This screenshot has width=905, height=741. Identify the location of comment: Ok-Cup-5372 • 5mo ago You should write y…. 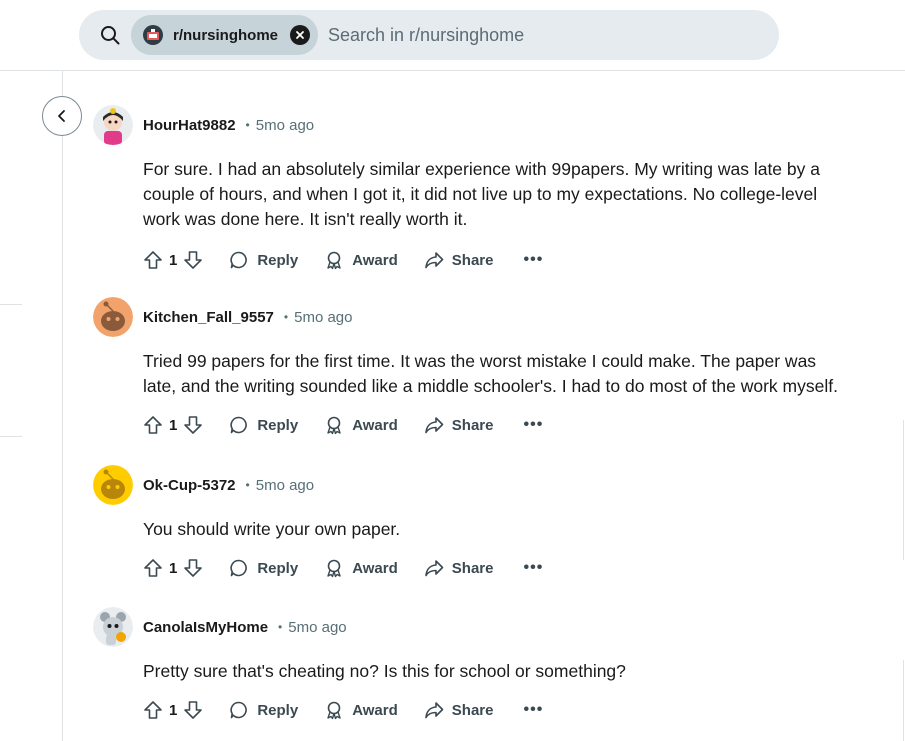
(483, 524).